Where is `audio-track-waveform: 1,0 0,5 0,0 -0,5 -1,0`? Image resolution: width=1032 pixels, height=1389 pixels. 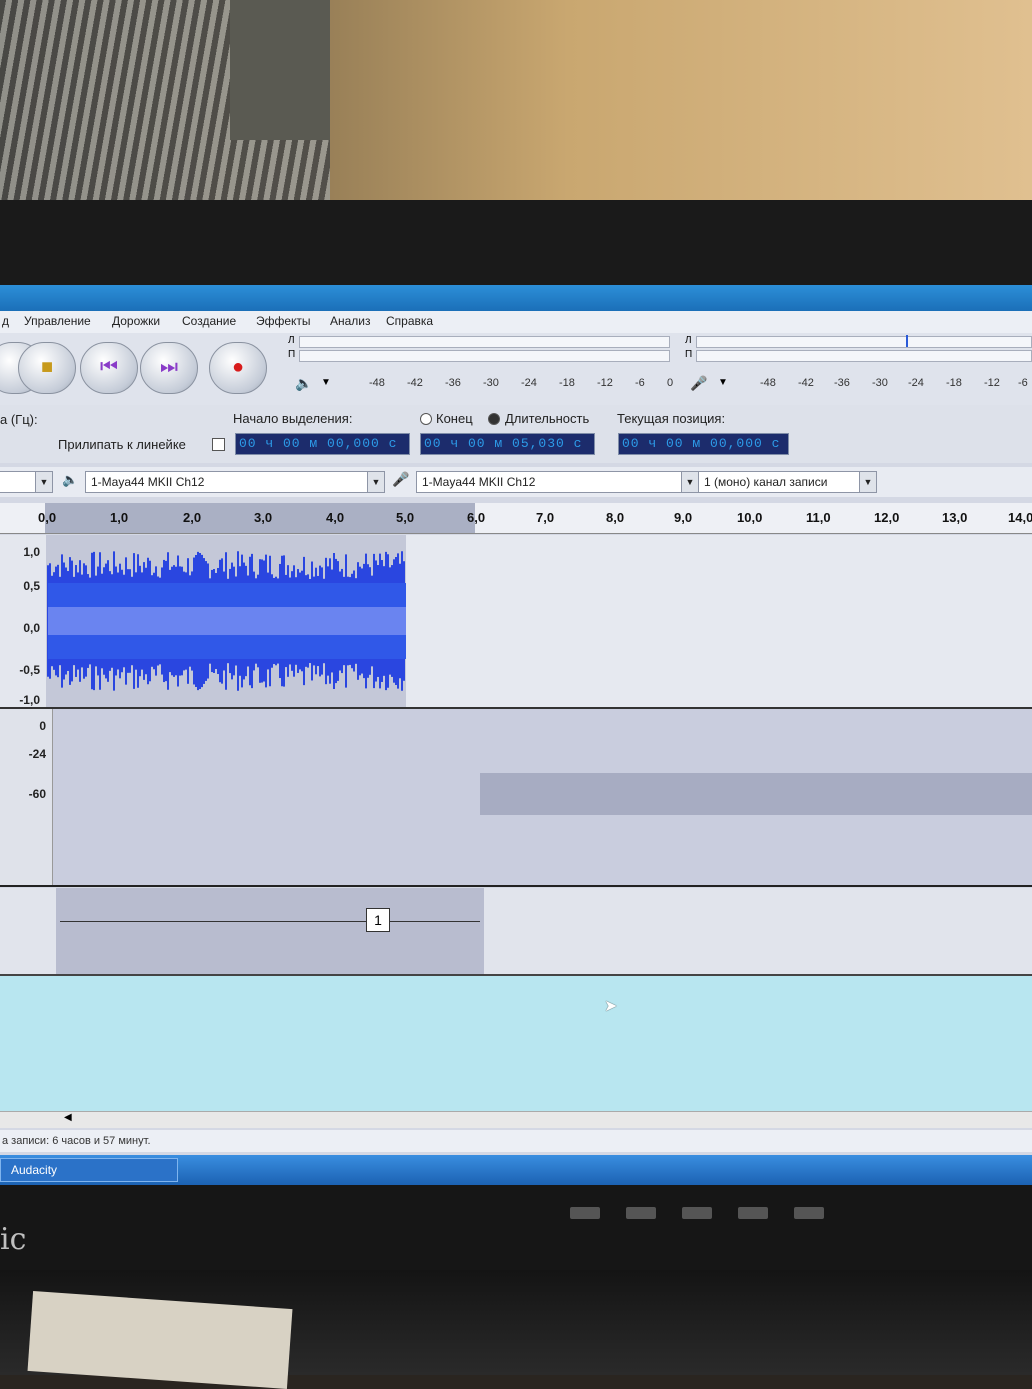
audio-track-waveform: 1,0 0,5 0,0 -0,5 -1,0 is located at coordinates (516, 622).